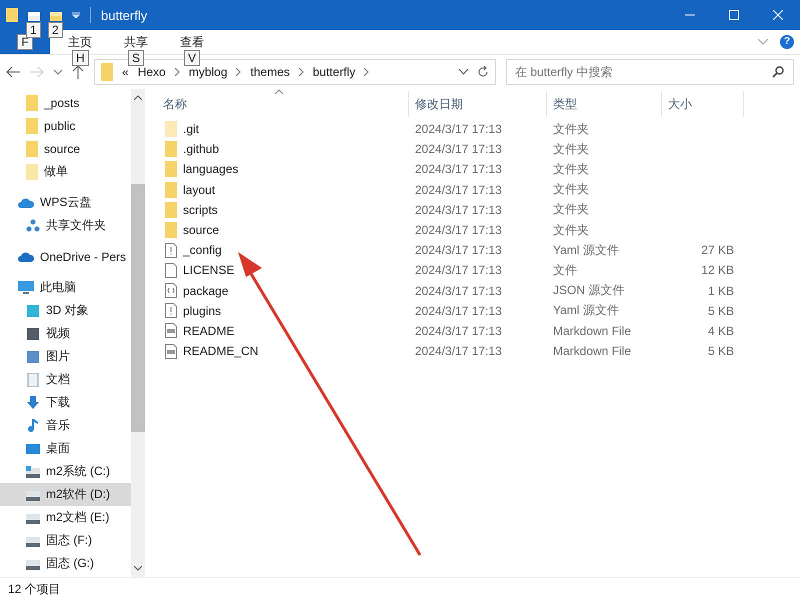 Image resolution: width=800 pixels, height=600 pixels. Describe the element at coordinates (65, 517) in the screenshot. I see `nav-item: m2文档 (E:)` at that location.